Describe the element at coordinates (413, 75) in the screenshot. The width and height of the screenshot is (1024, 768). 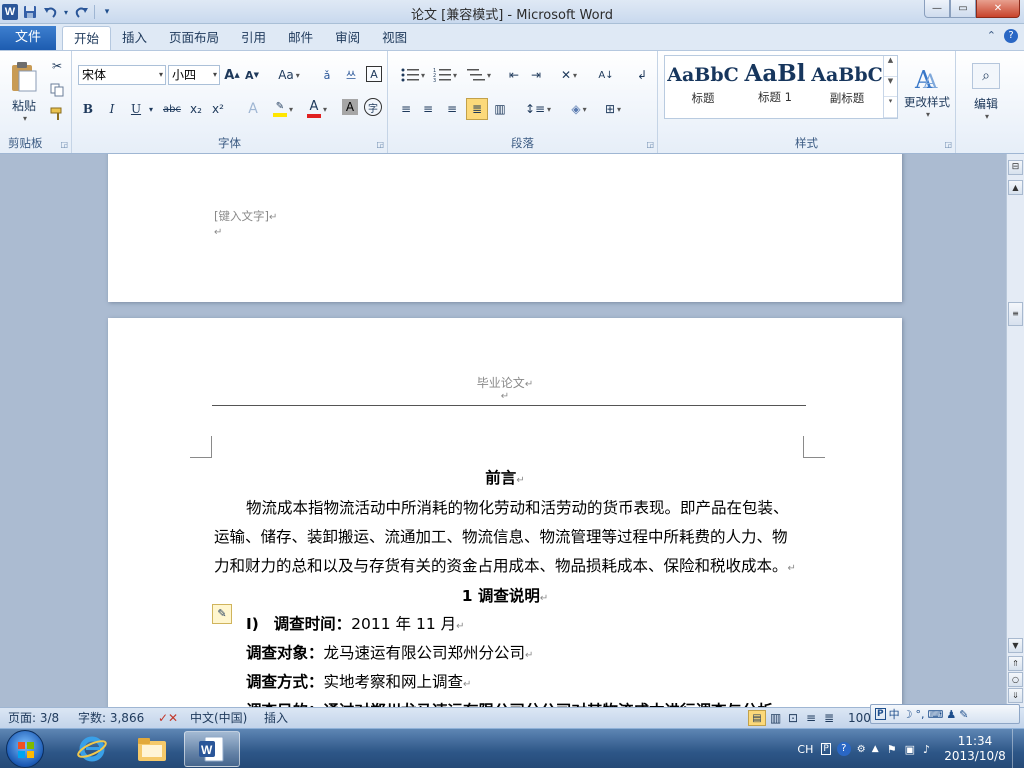
I see `bullets-button: ▾` at that location.